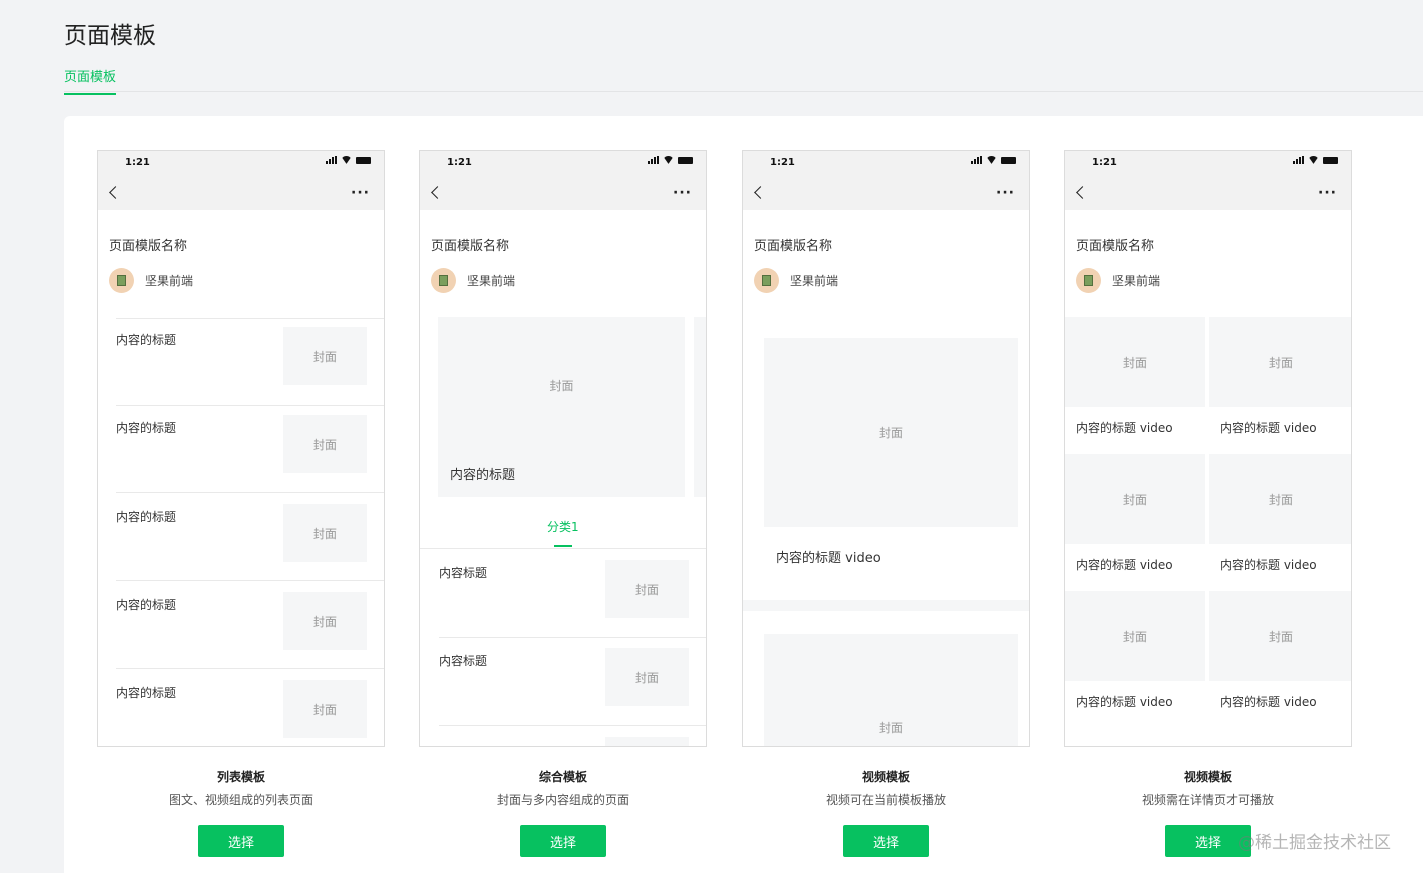 The width and height of the screenshot is (1423, 873). What do you see at coordinates (241, 841) in the screenshot?
I see `select-list-template-button: 选择` at bounding box center [241, 841].